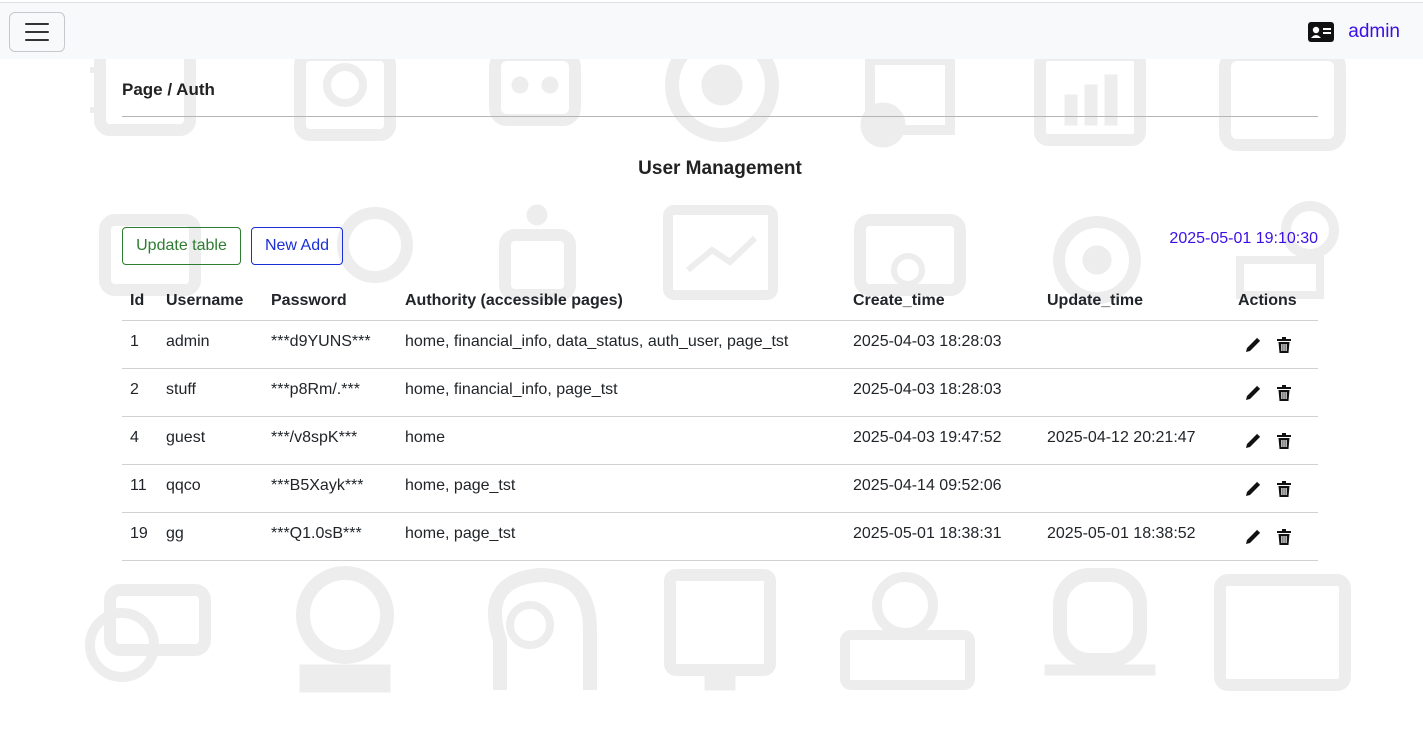 This screenshot has height=729, width=1423. I want to click on dashboard-screen-icon, so click(1282, 632).